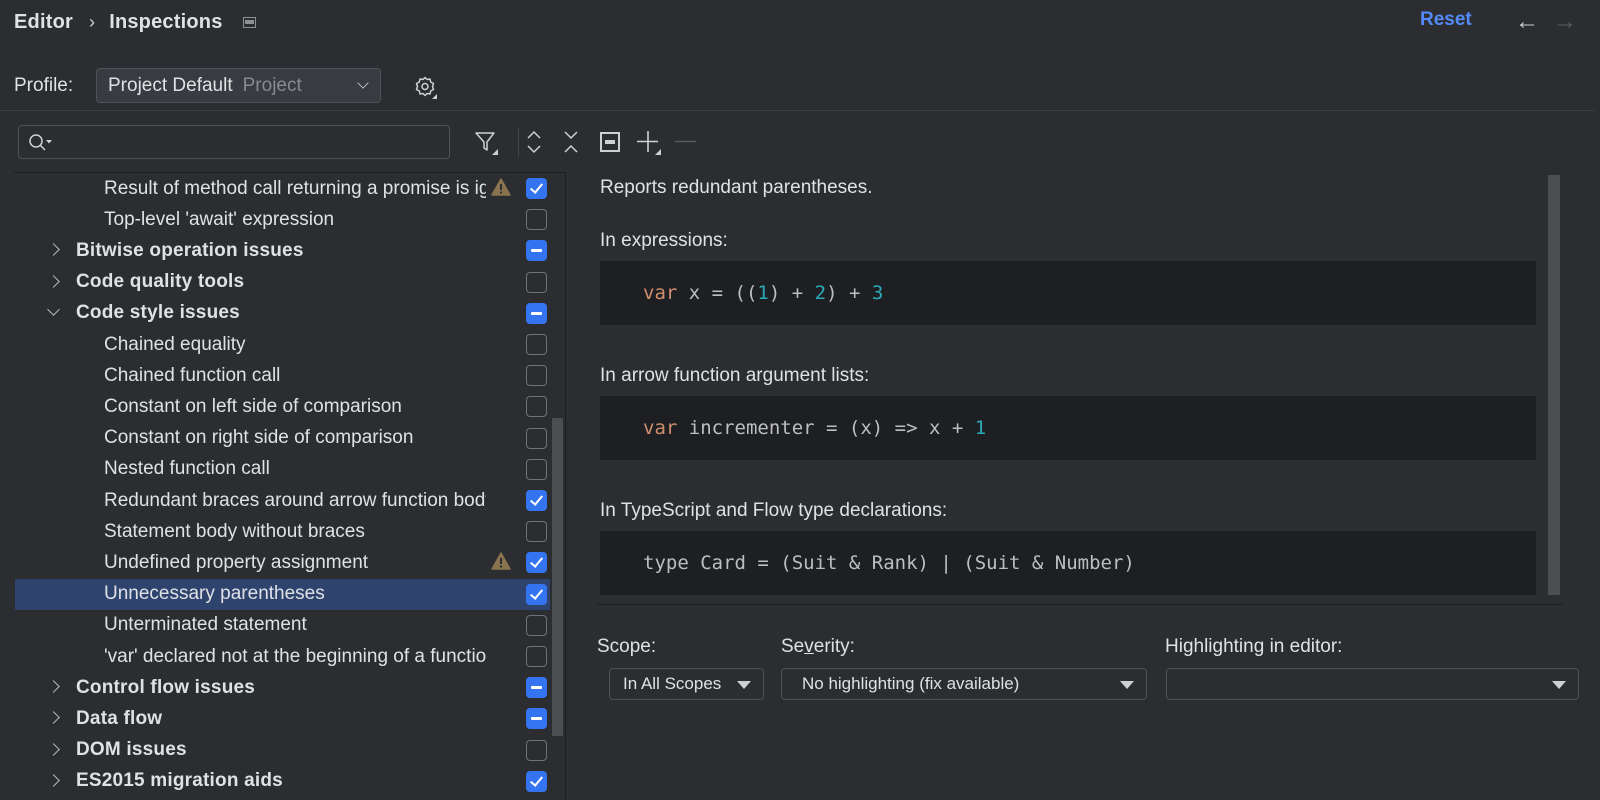 This screenshot has height=800, width=1600. Describe the element at coordinates (610, 142) in the screenshot. I see `reset-to-default-icon` at that location.